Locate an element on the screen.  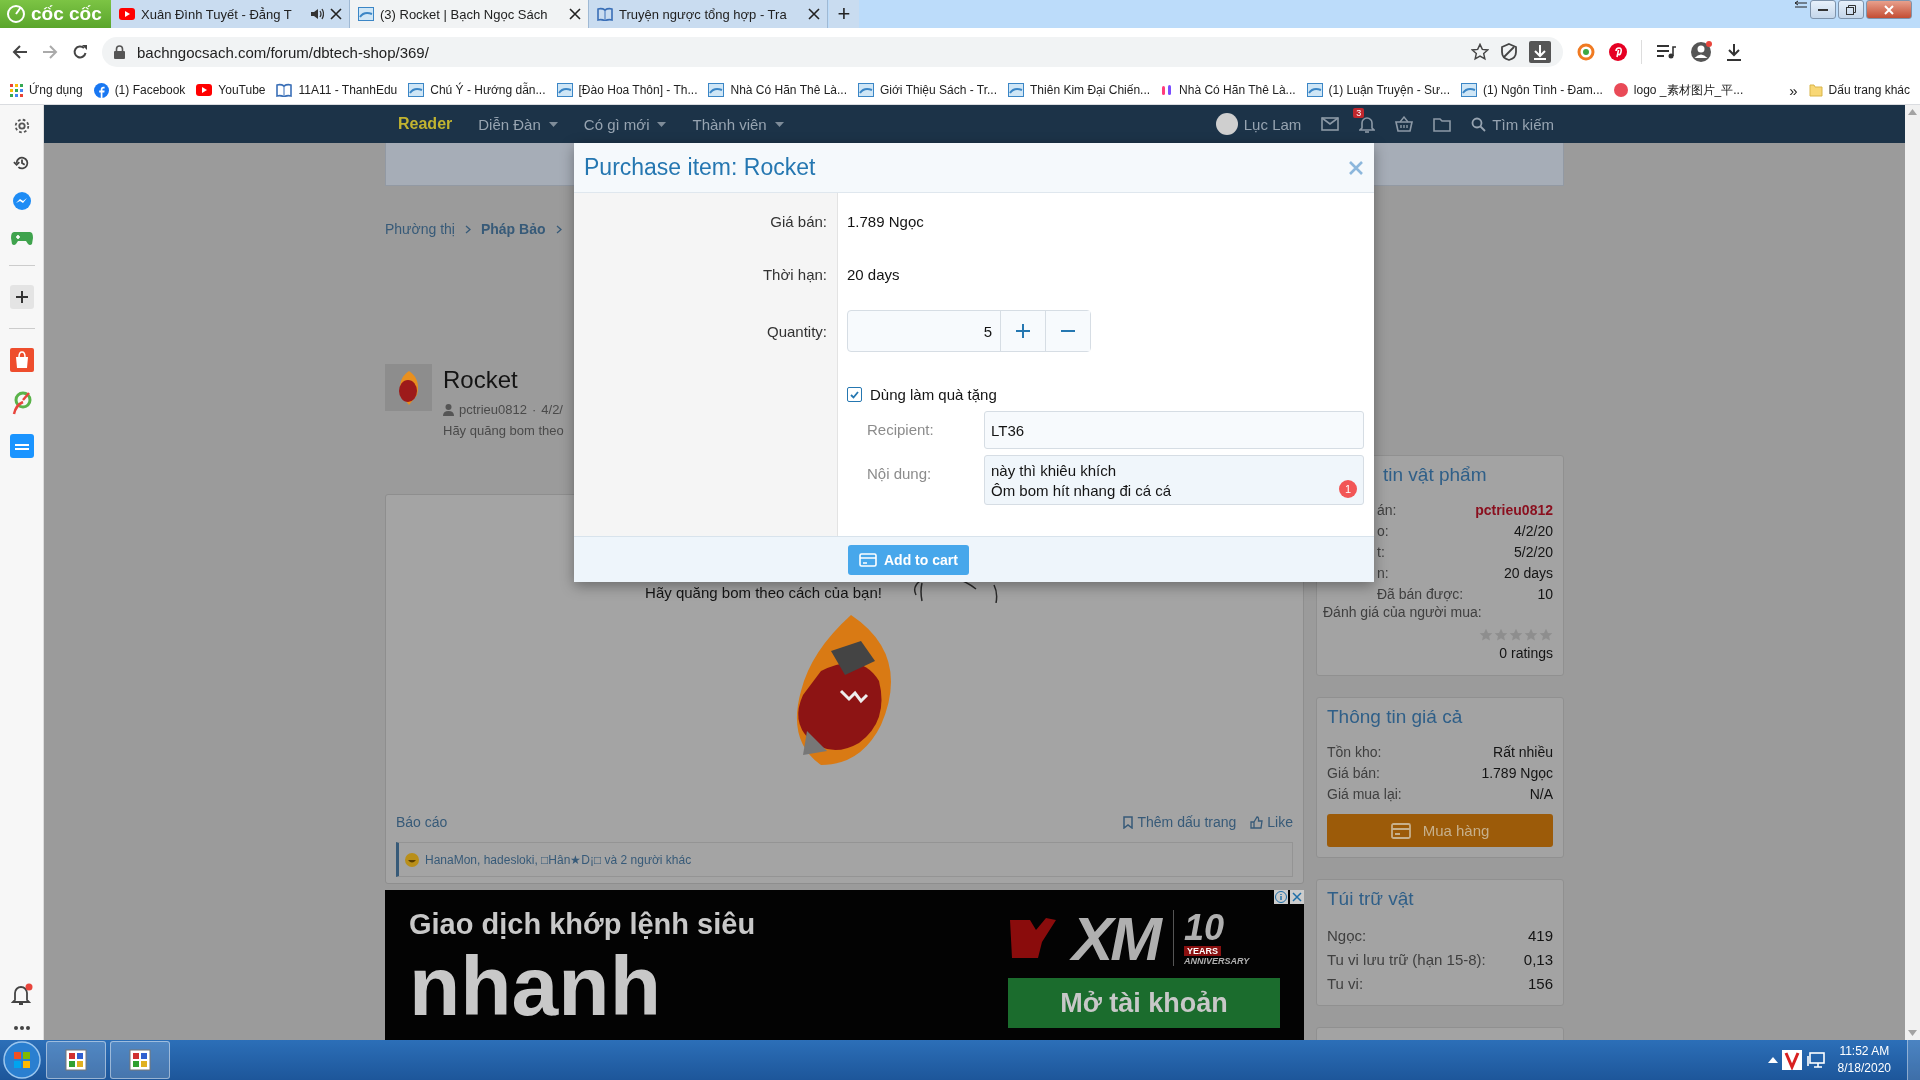
minimize-button is located at coordinates (1823, 9).